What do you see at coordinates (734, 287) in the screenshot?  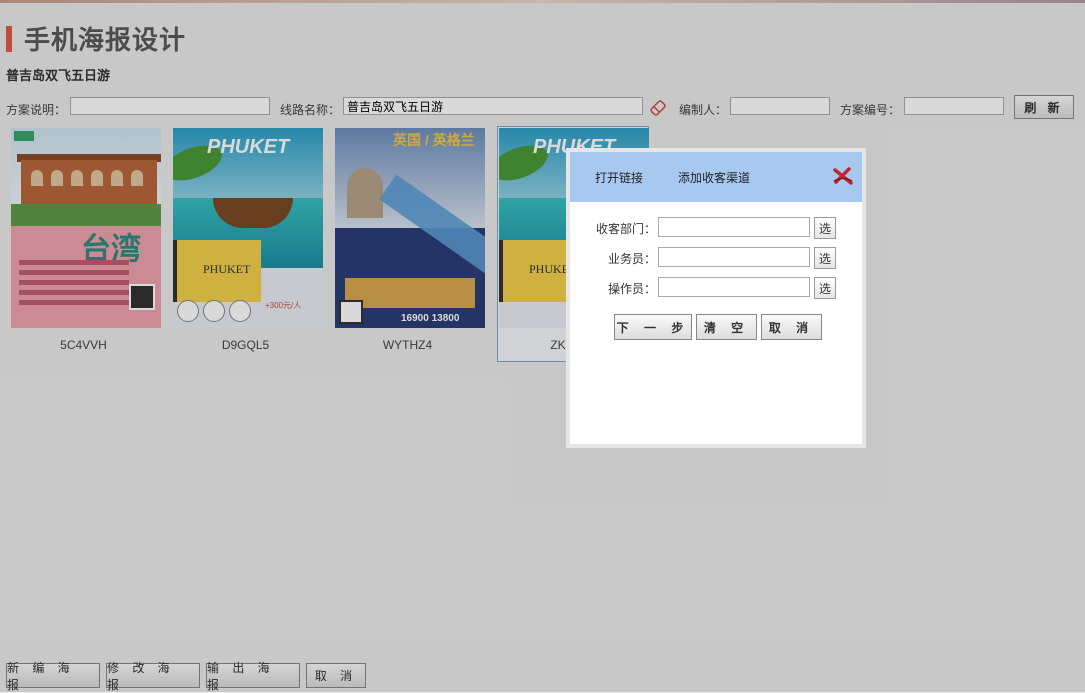 I see `operator-input` at bounding box center [734, 287].